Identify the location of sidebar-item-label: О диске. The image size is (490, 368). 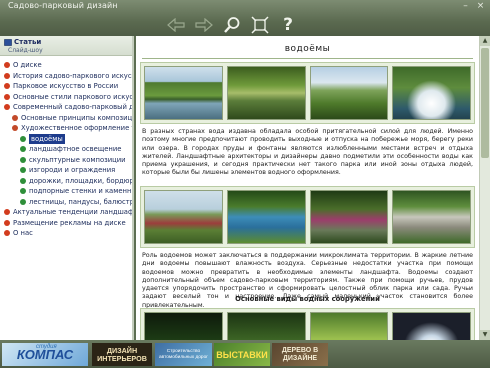
(27, 65).